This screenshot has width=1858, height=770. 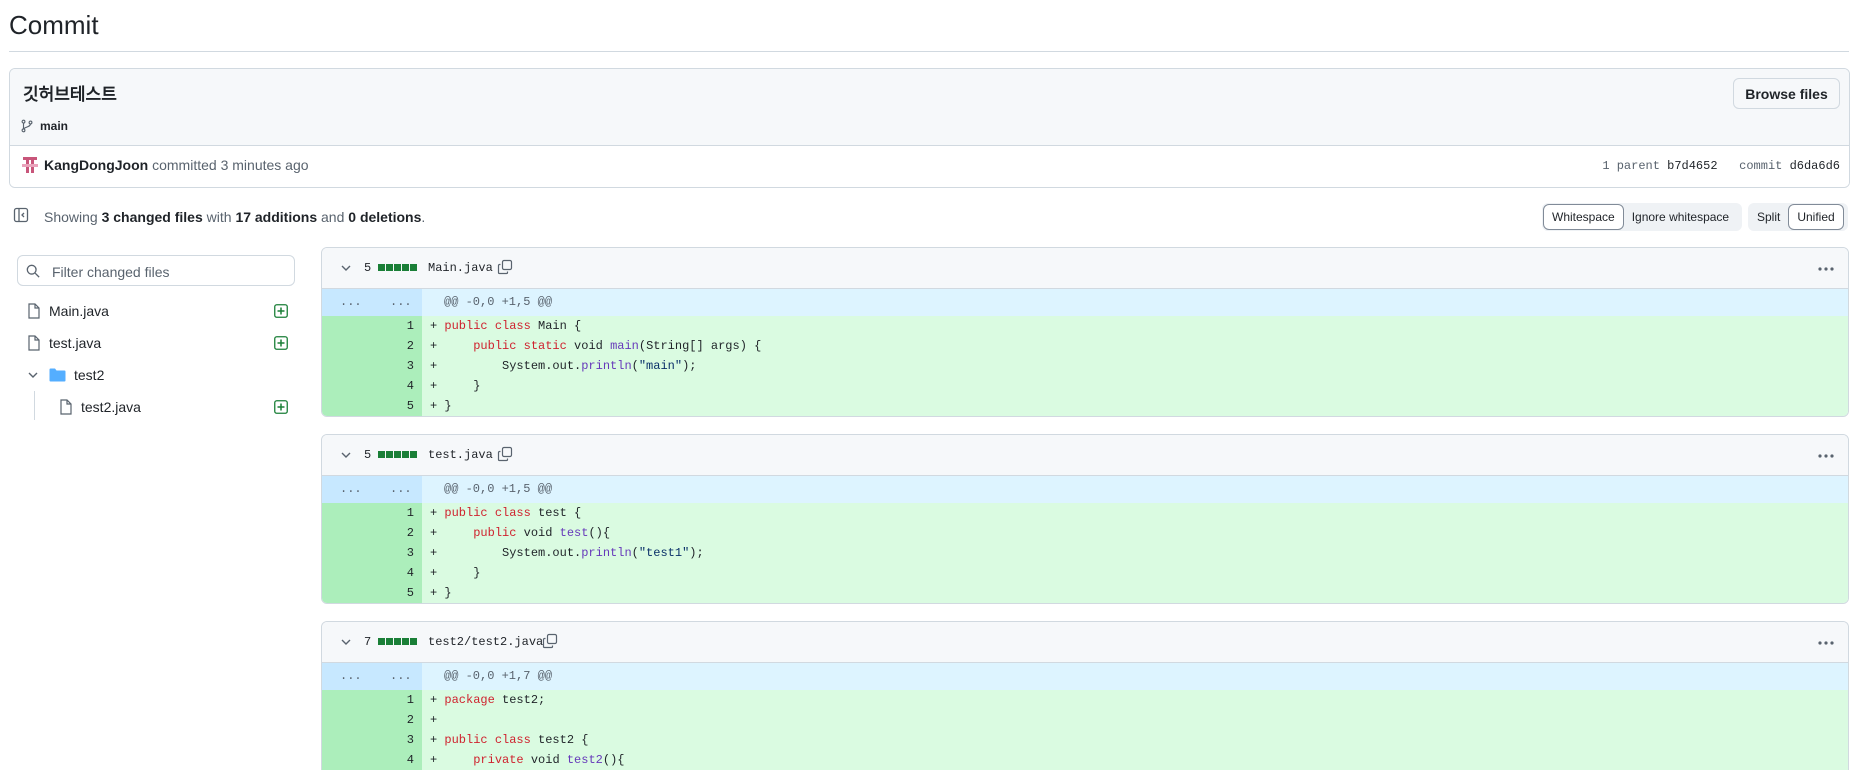 What do you see at coordinates (184, 165) in the screenshot?
I see `commit-action: committed` at bounding box center [184, 165].